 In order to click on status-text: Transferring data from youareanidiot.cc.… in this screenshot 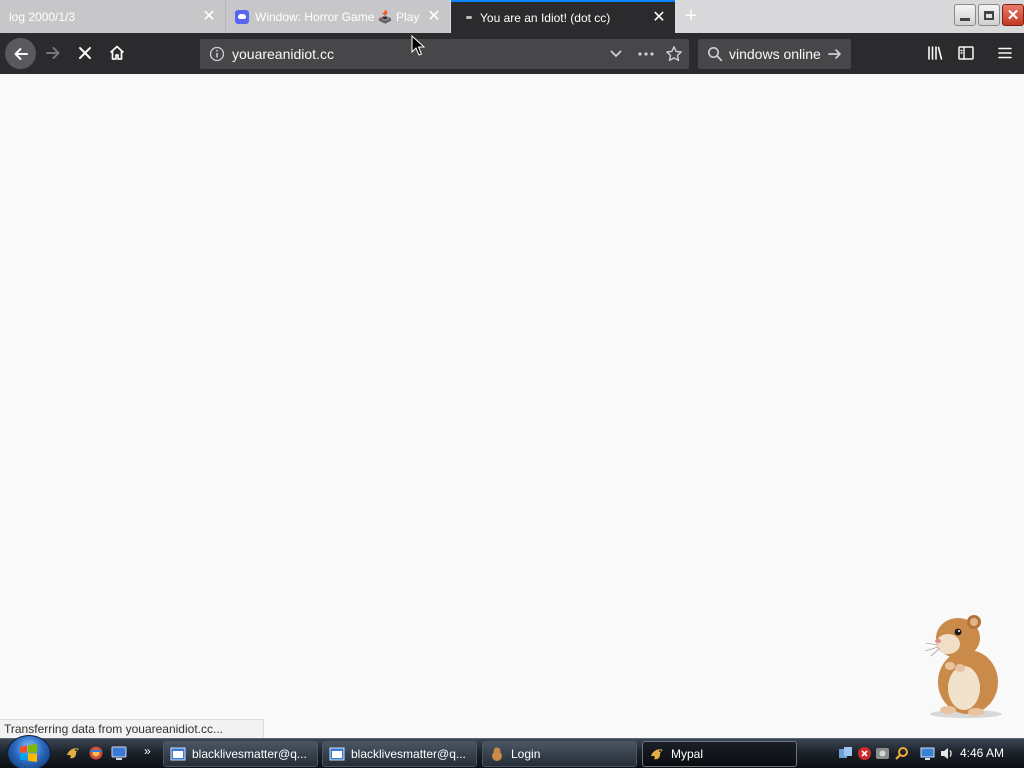, I will do `click(113, 729)`.